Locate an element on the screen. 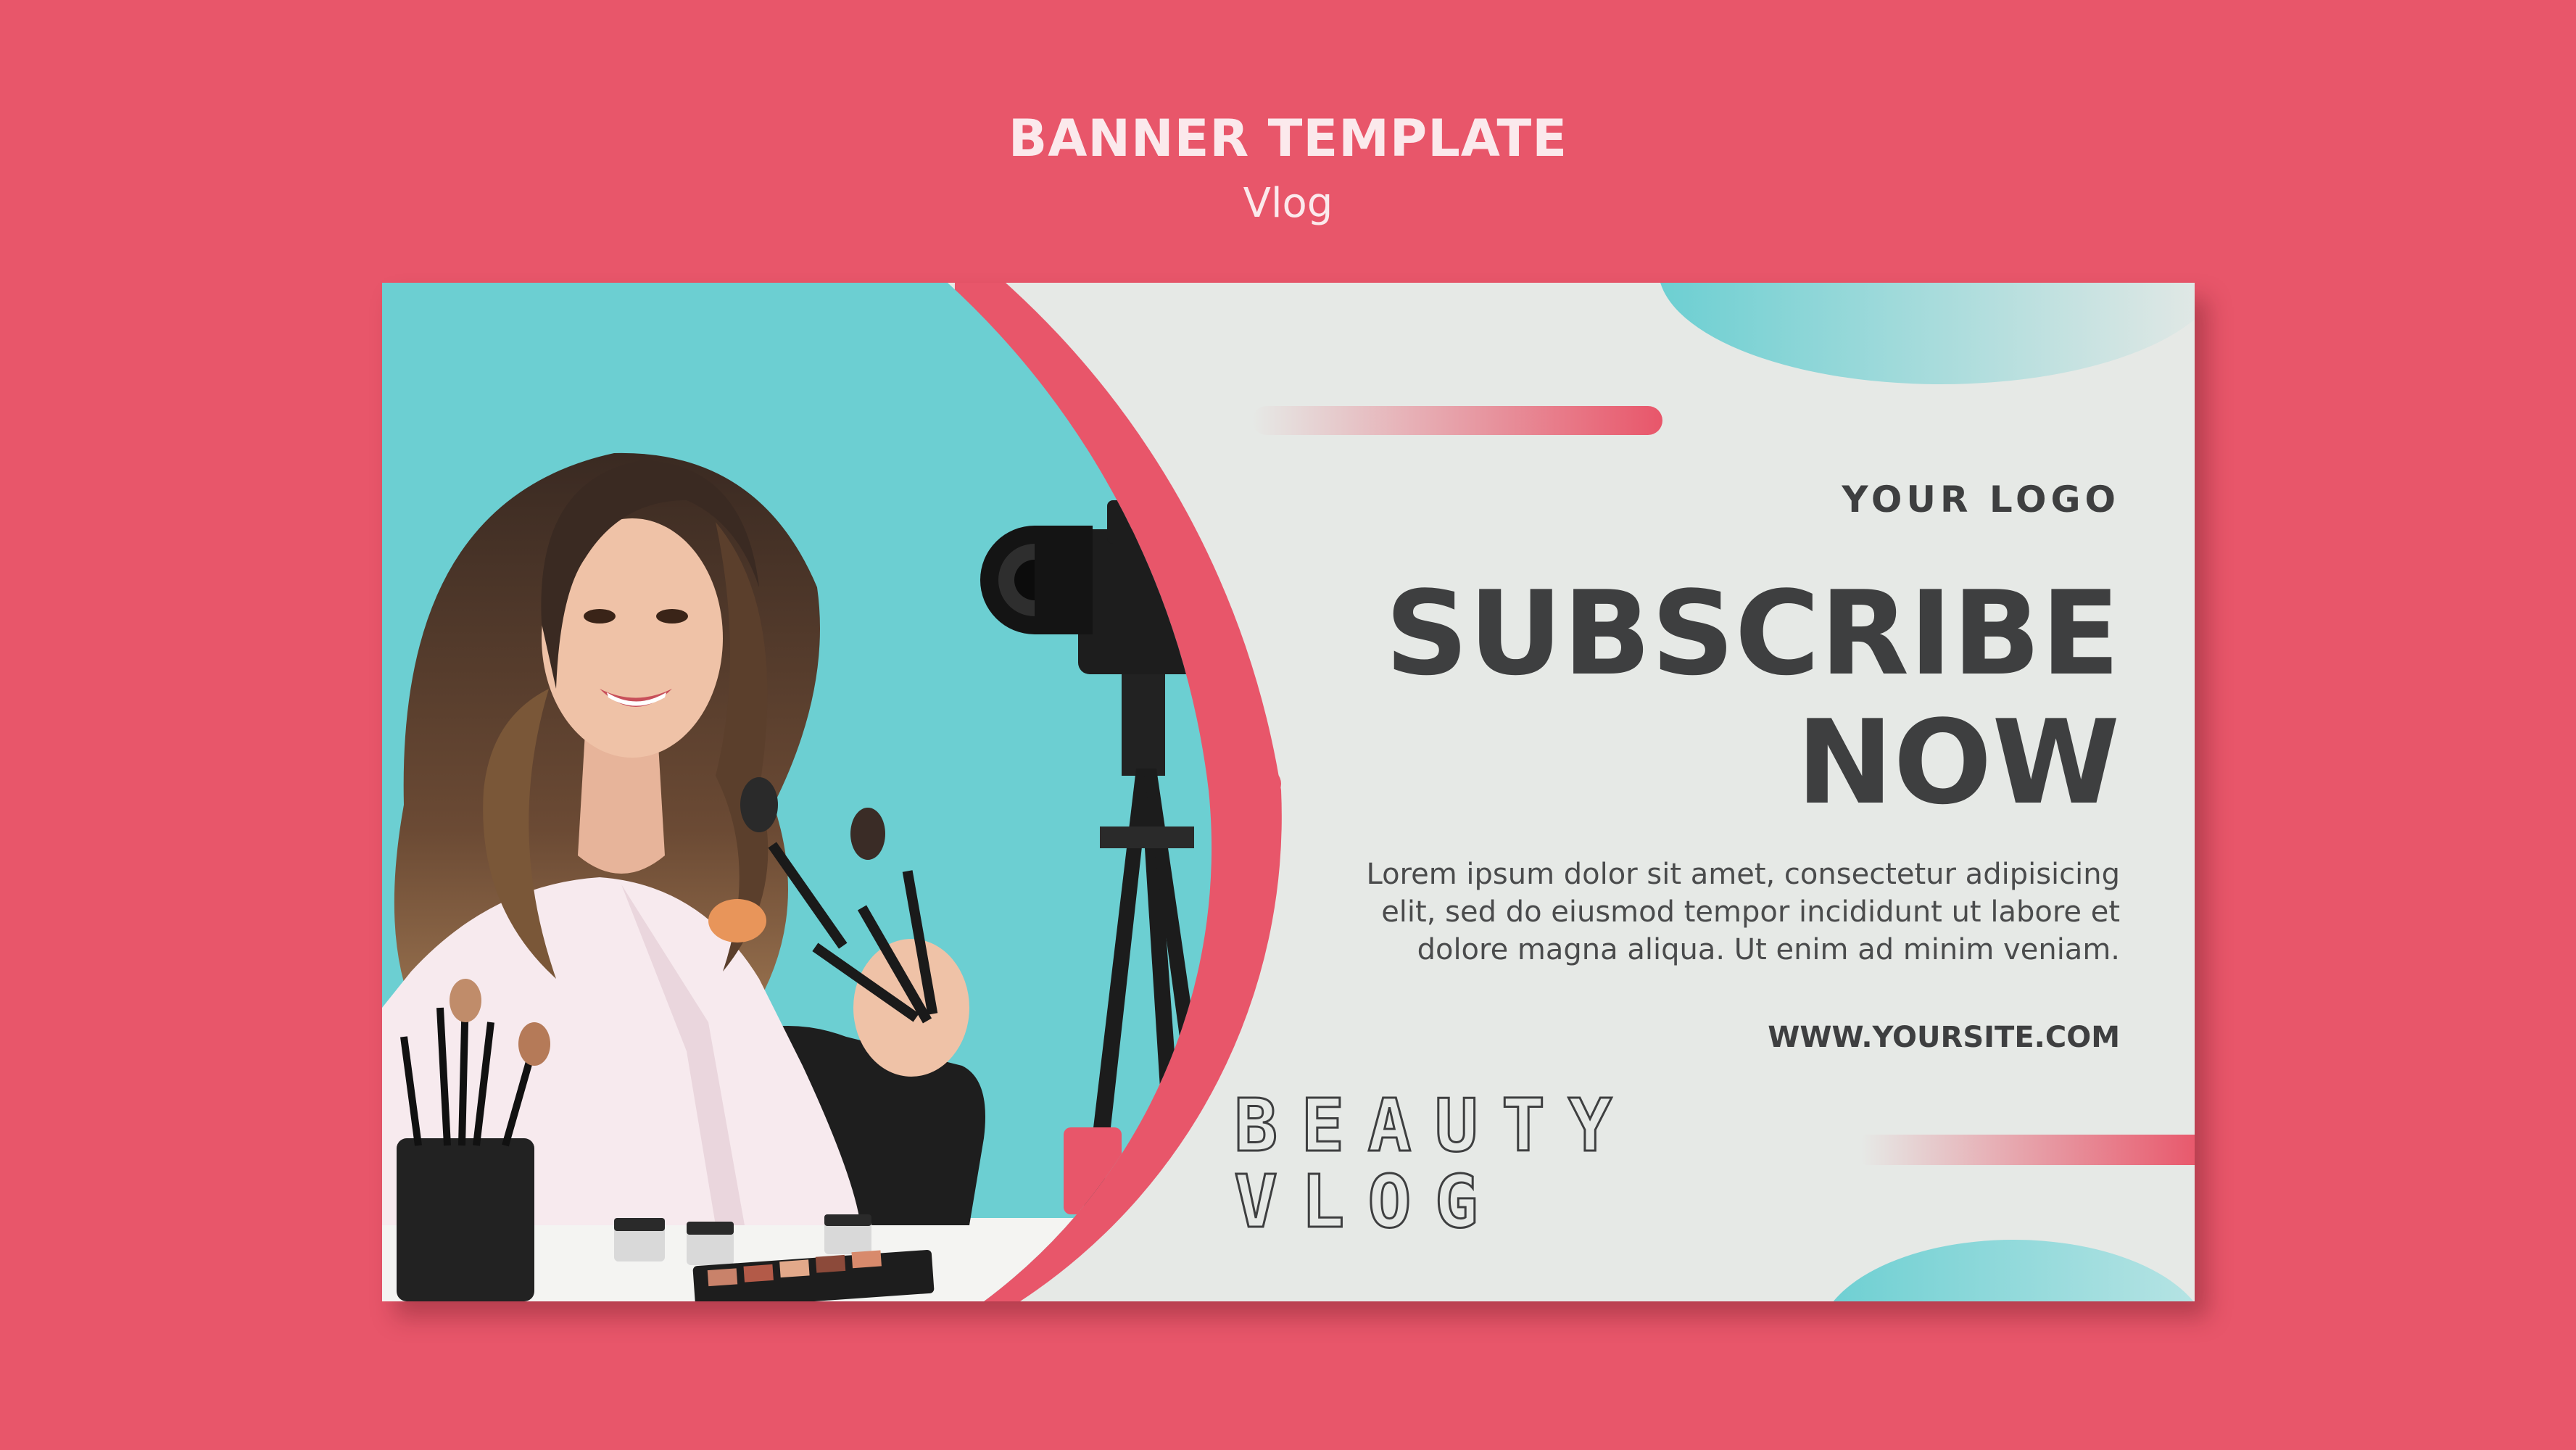 The height and width of the screenshot is (1450, 2576). headline-line-2: NOW is located at coordinates (1958, 763).